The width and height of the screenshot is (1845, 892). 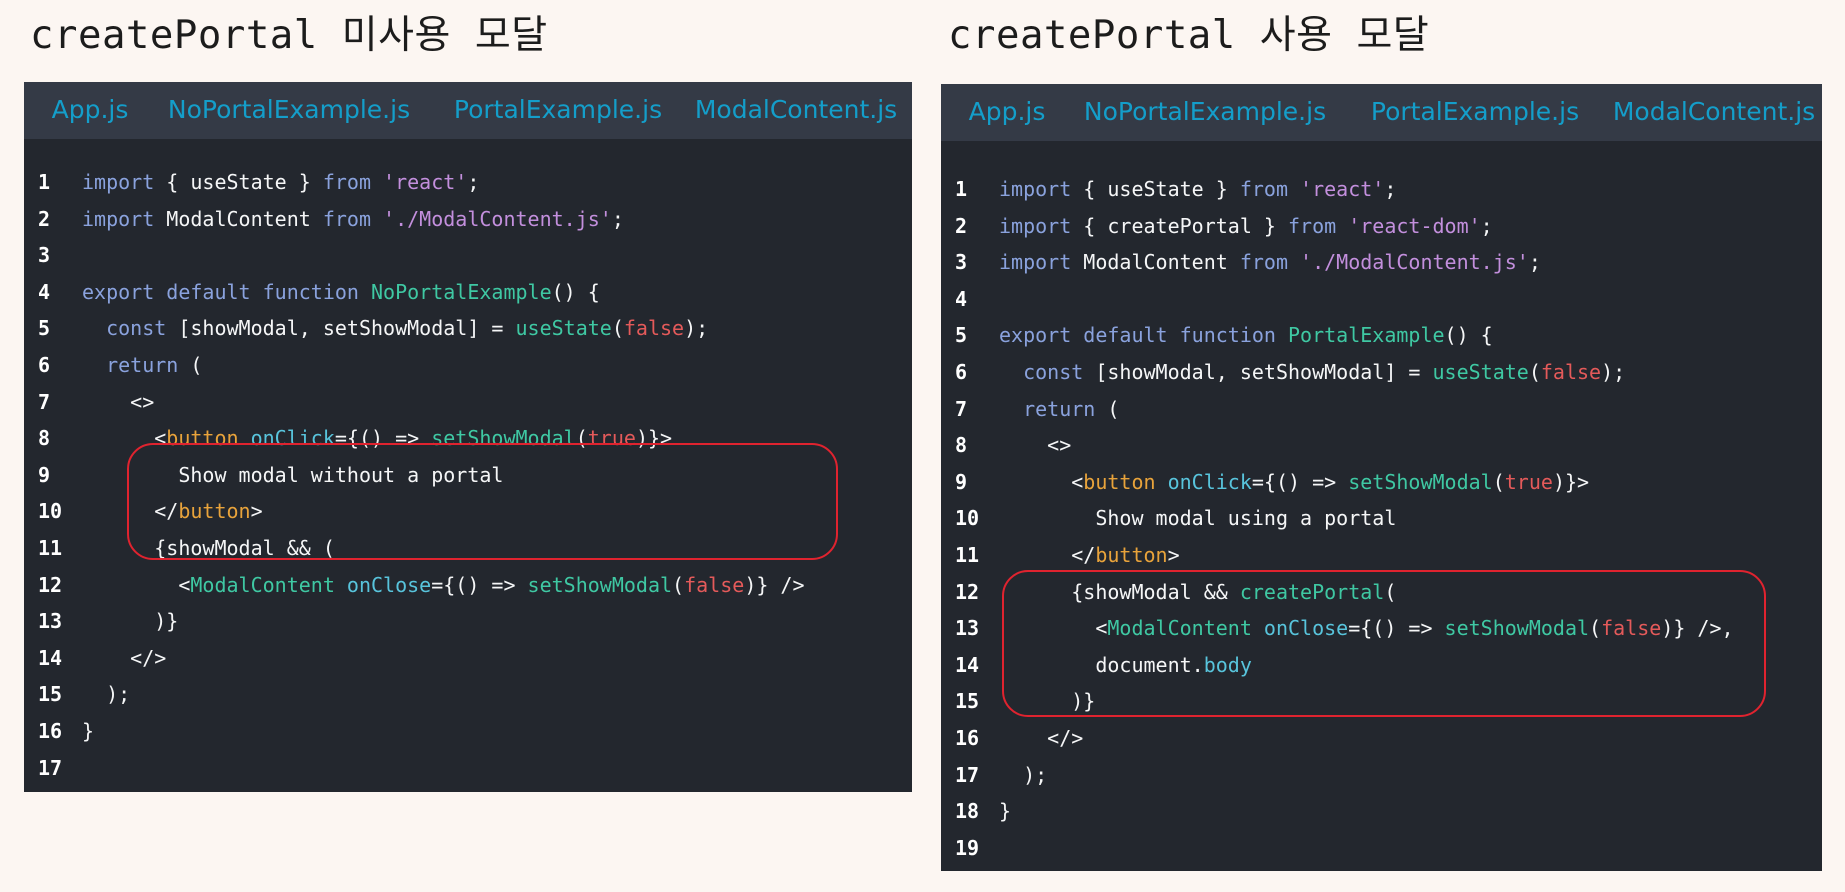 I want to click on code-token: () {, so click(x=575, y=291).